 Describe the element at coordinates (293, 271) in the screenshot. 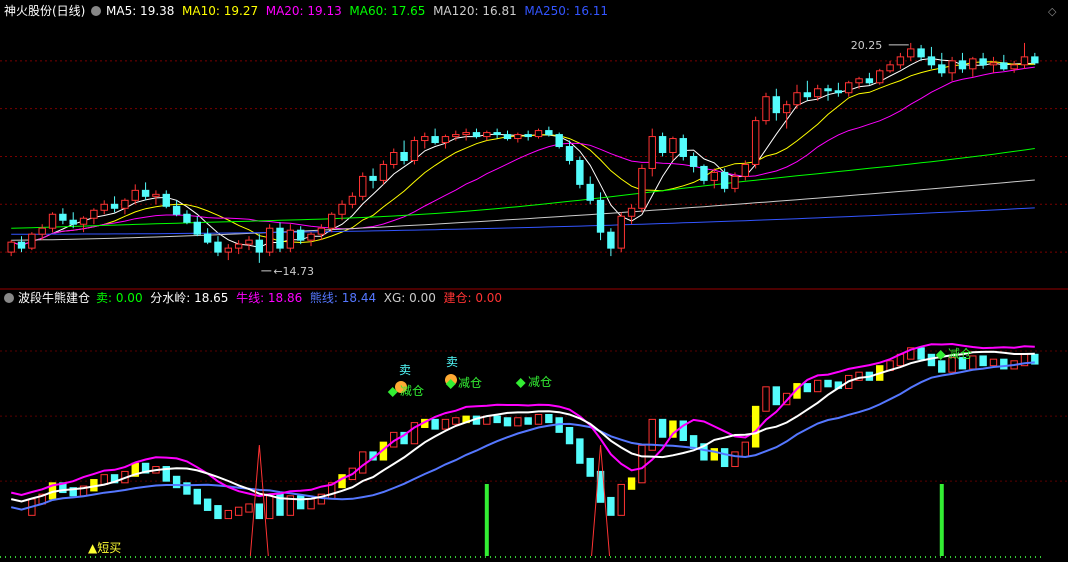

I see `low-label: ←14.73` at that location.